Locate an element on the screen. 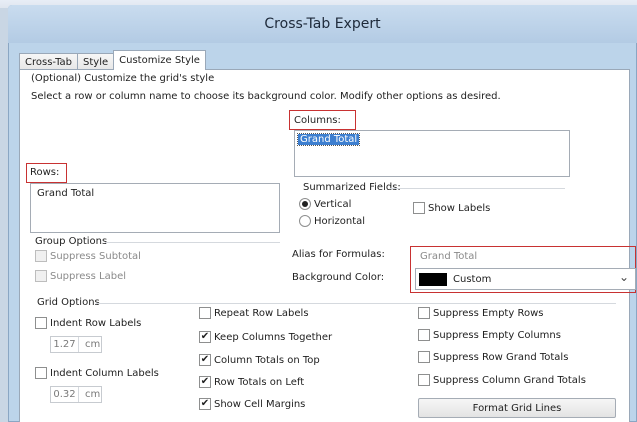 This screenshot has height=422, width=637. vertical-radio-label: Vertical is located at coordinates (333, 204).